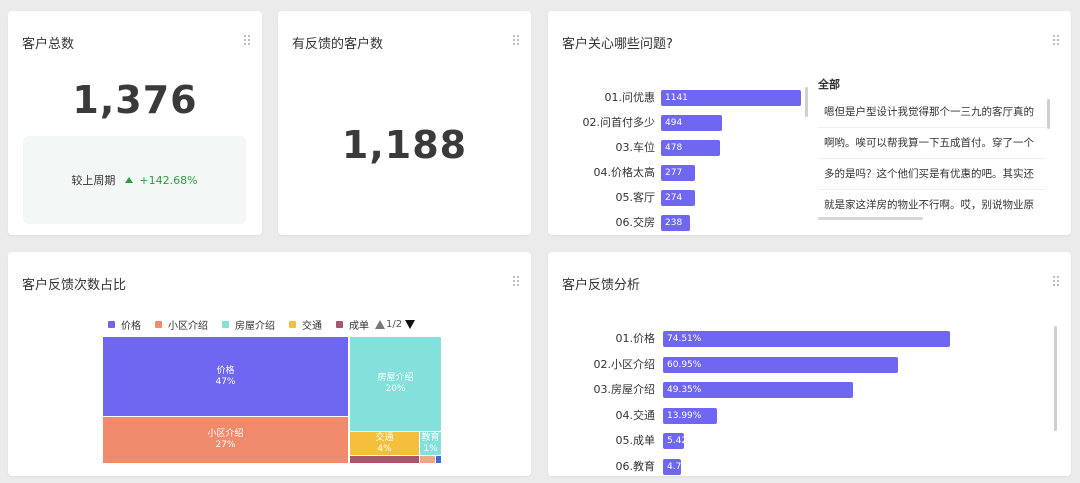 This screenshot has width=1080, height=483. What do you see at coordinates (681, 441) in the screenshot?
I see `bar-value-label: 5.42%` at bounding box center [681, 441].